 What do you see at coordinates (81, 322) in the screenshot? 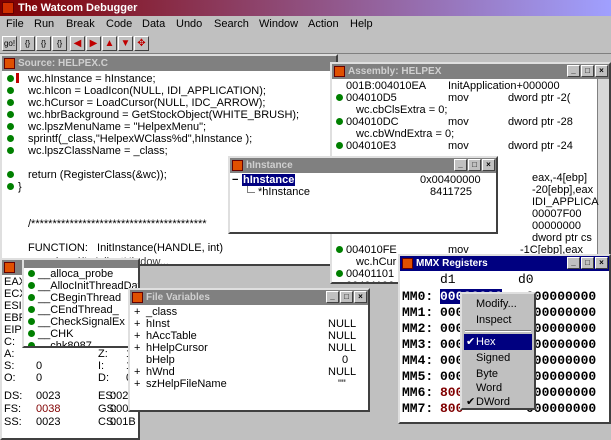
I see `function-item: __CheckSignalEx` at bounding box center [81, 322].